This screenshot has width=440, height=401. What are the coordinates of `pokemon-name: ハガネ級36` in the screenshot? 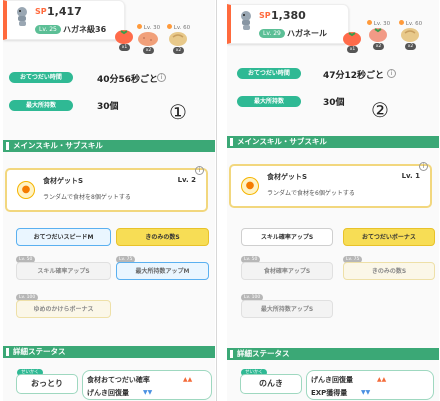 It's located at (85, 29).